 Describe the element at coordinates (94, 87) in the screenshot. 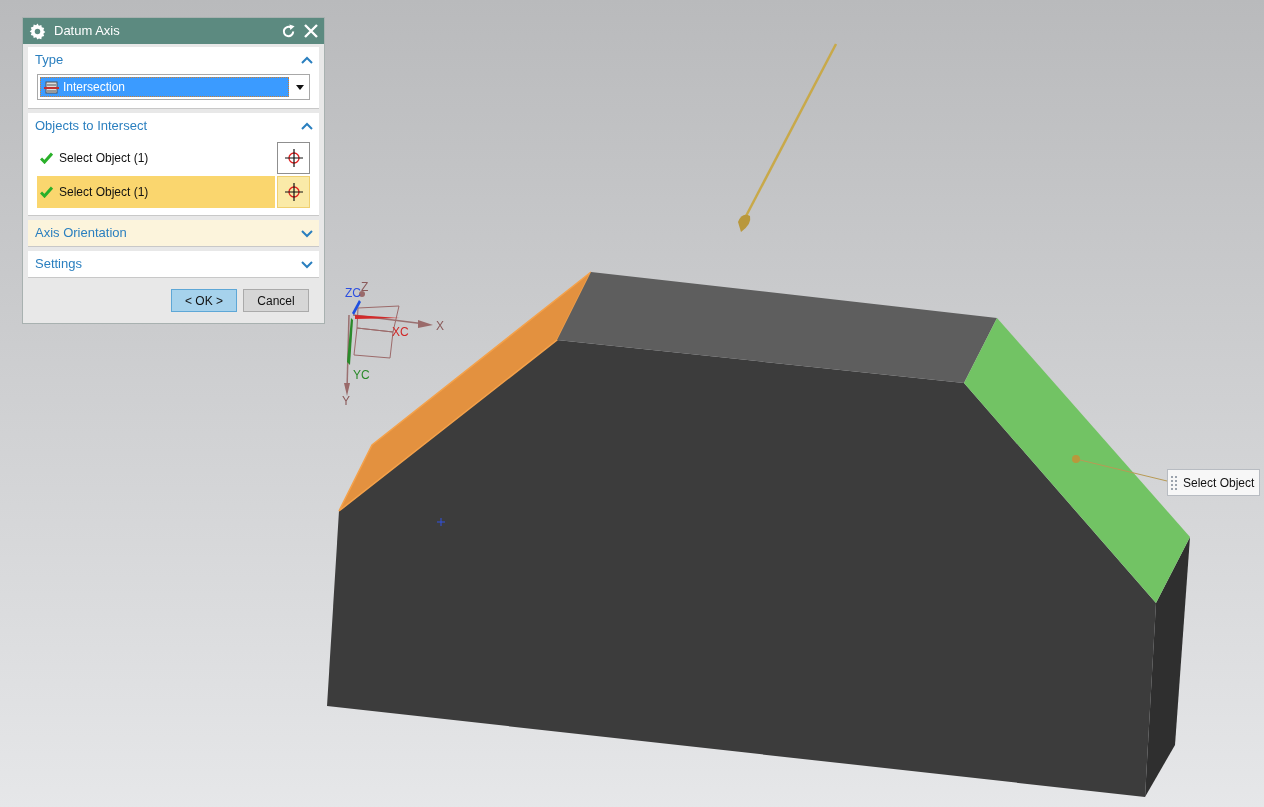

I see `dropdown-value: Intersection` at that location.